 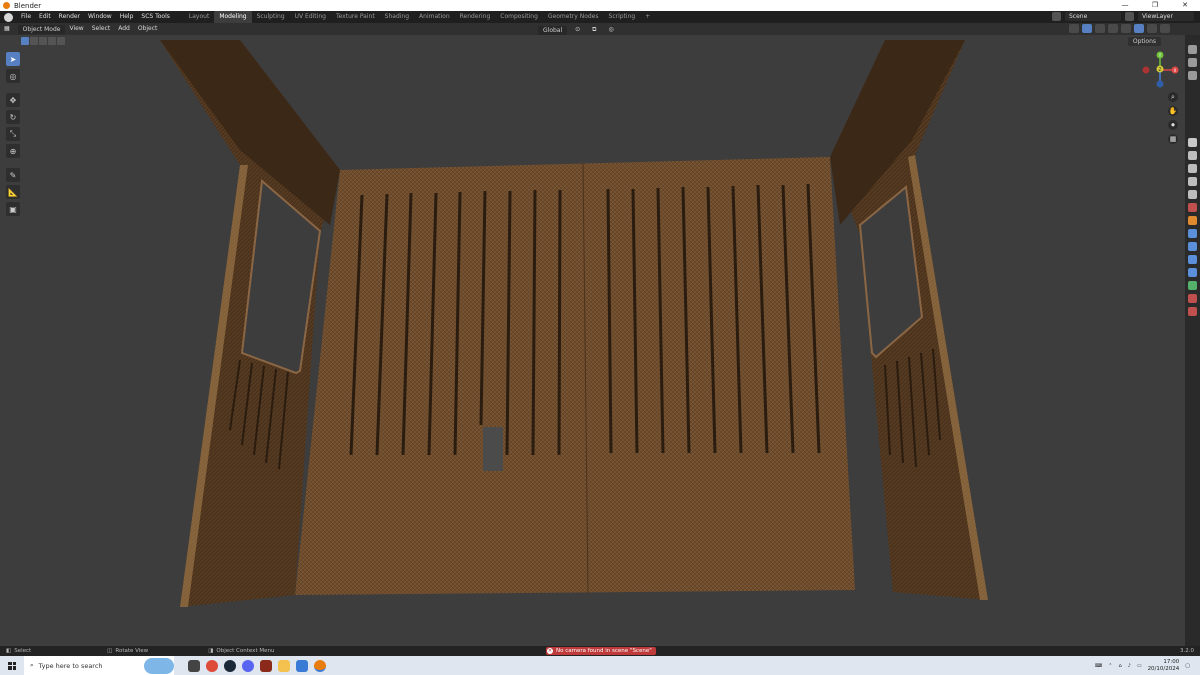 I want to click on taskbar-clock: 17:00 20/10/2024, so click(x=1164, y=666).